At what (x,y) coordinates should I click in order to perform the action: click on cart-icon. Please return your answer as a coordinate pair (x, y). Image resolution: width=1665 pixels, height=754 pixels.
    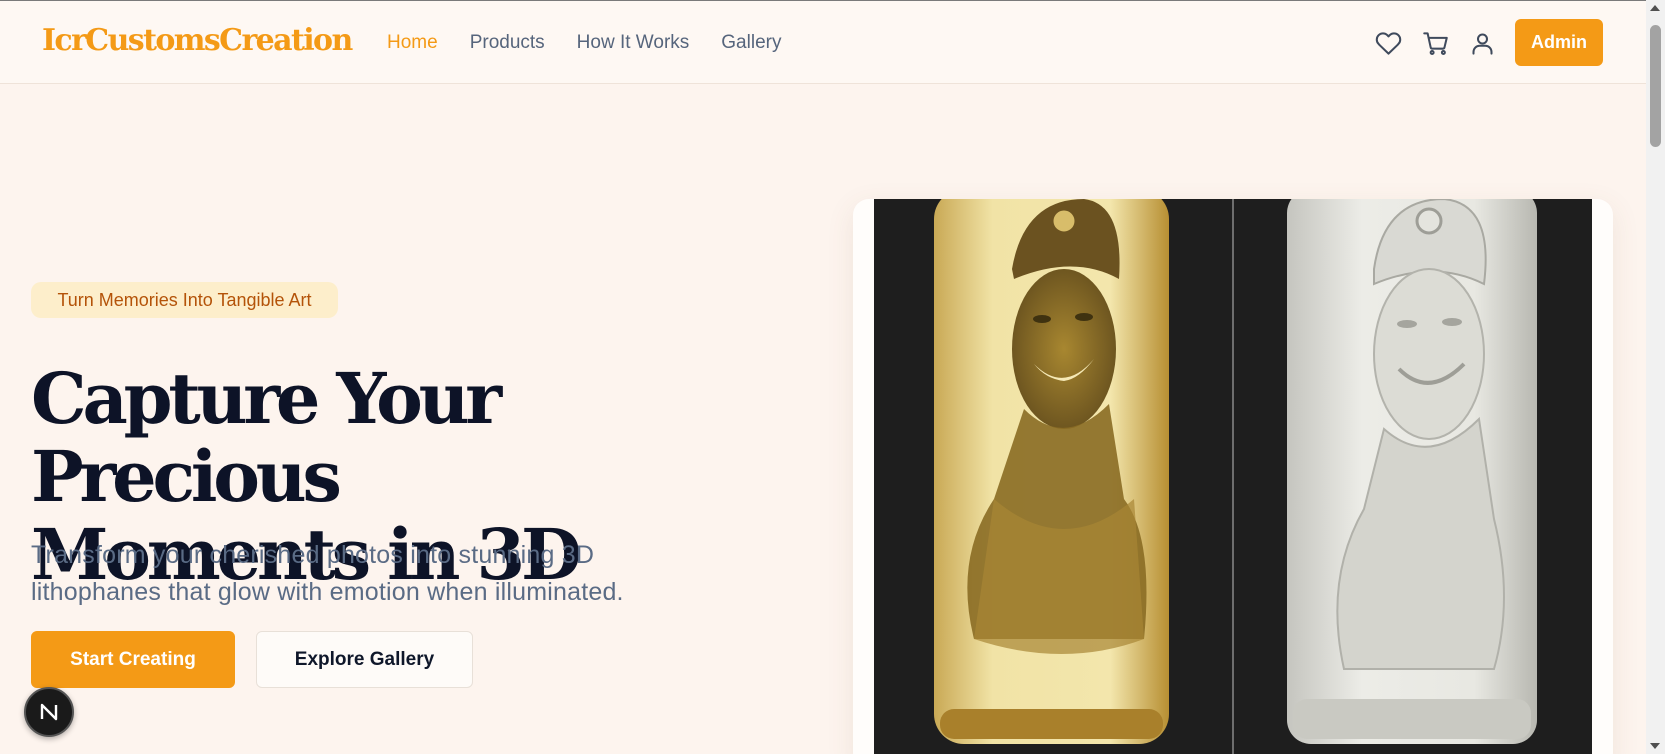
    Looking at the image, I should click on (1435, 43).